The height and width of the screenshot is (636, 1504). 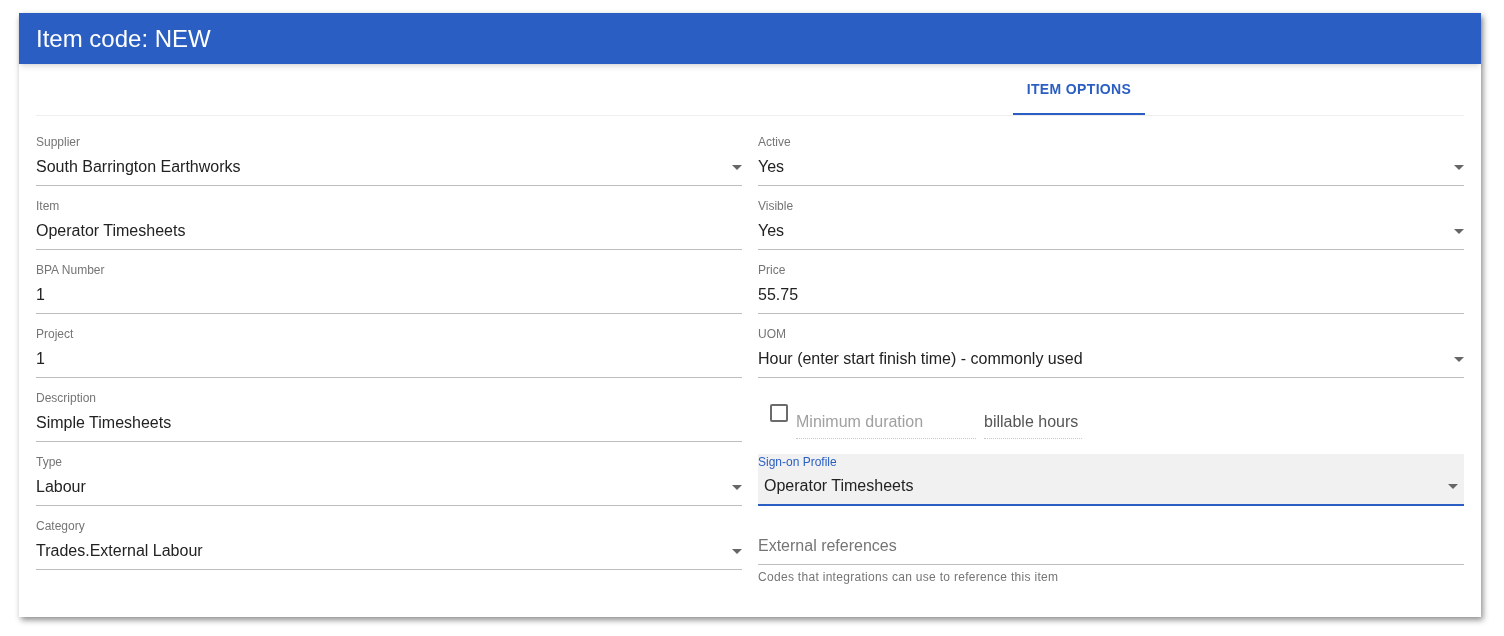 I want to click on select-field: Active Yes, so click(x=1111, y=160).